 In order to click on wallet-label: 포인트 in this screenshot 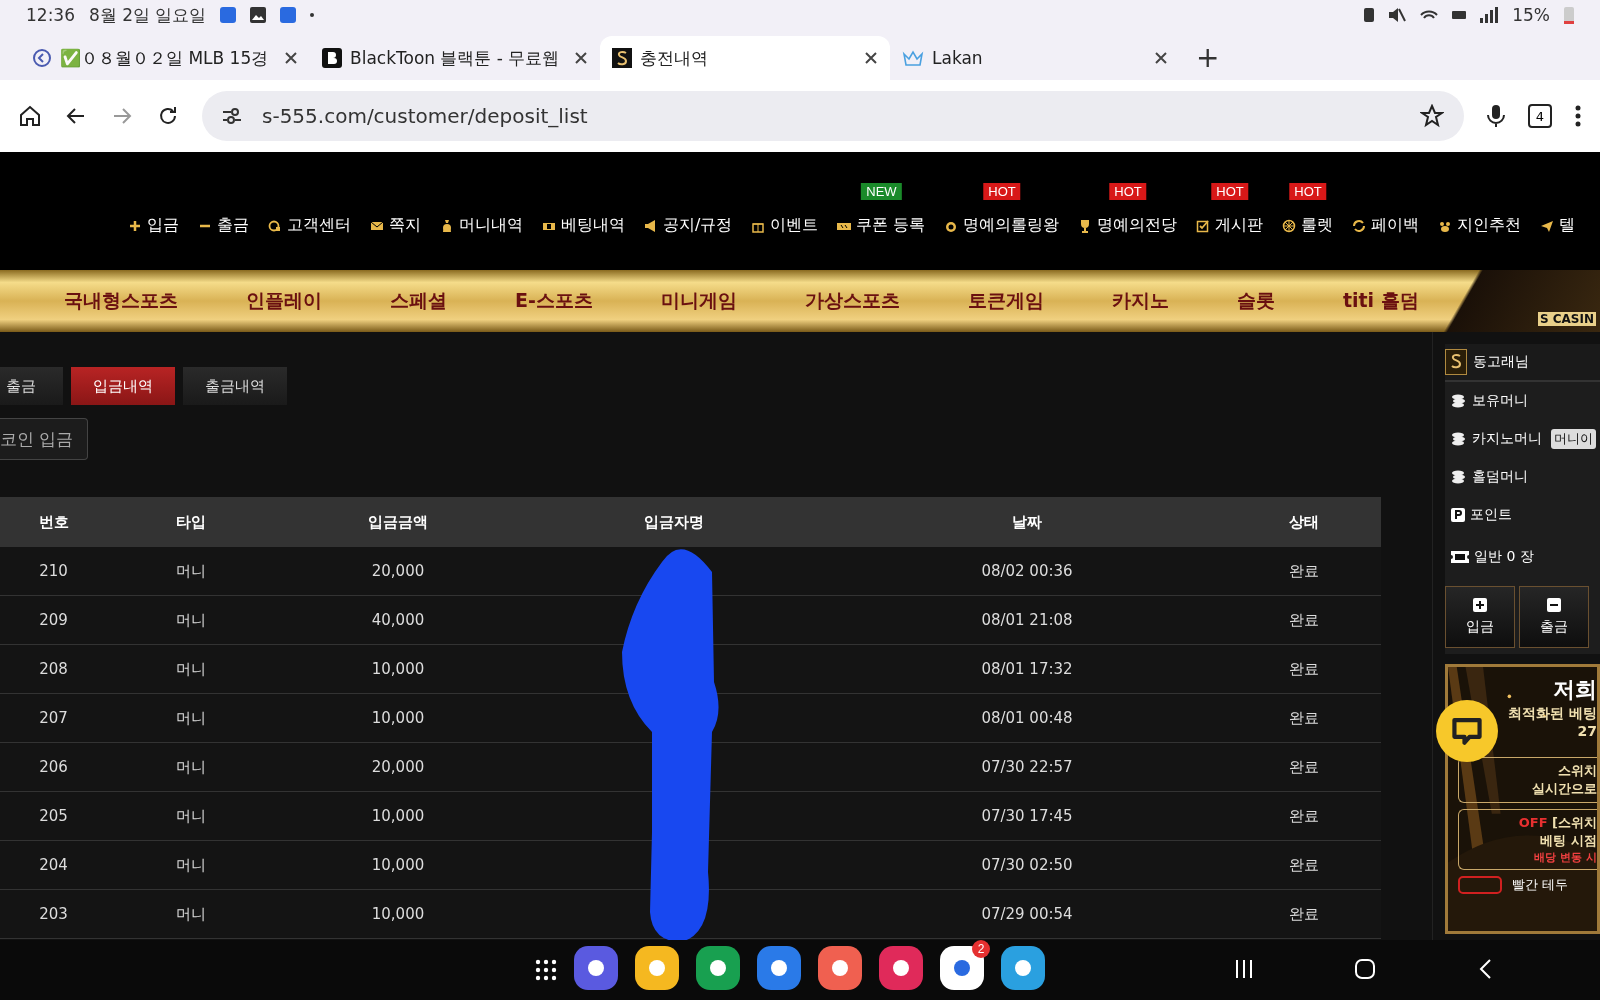, I will do `click(1491, 515)`.